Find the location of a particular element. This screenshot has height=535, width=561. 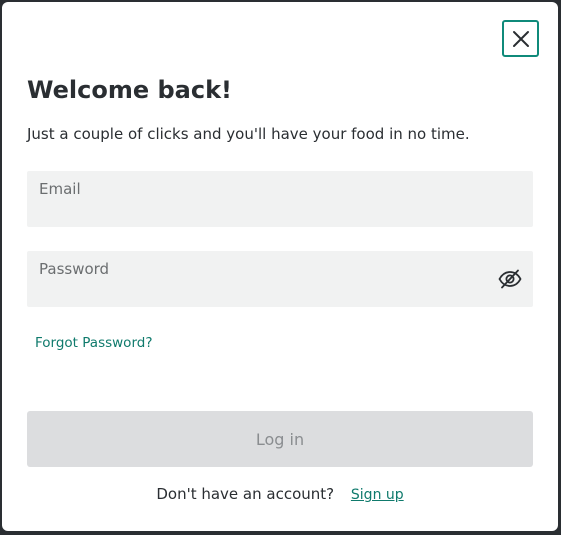

email-field-container: Email is located at coordinates (280, 199).